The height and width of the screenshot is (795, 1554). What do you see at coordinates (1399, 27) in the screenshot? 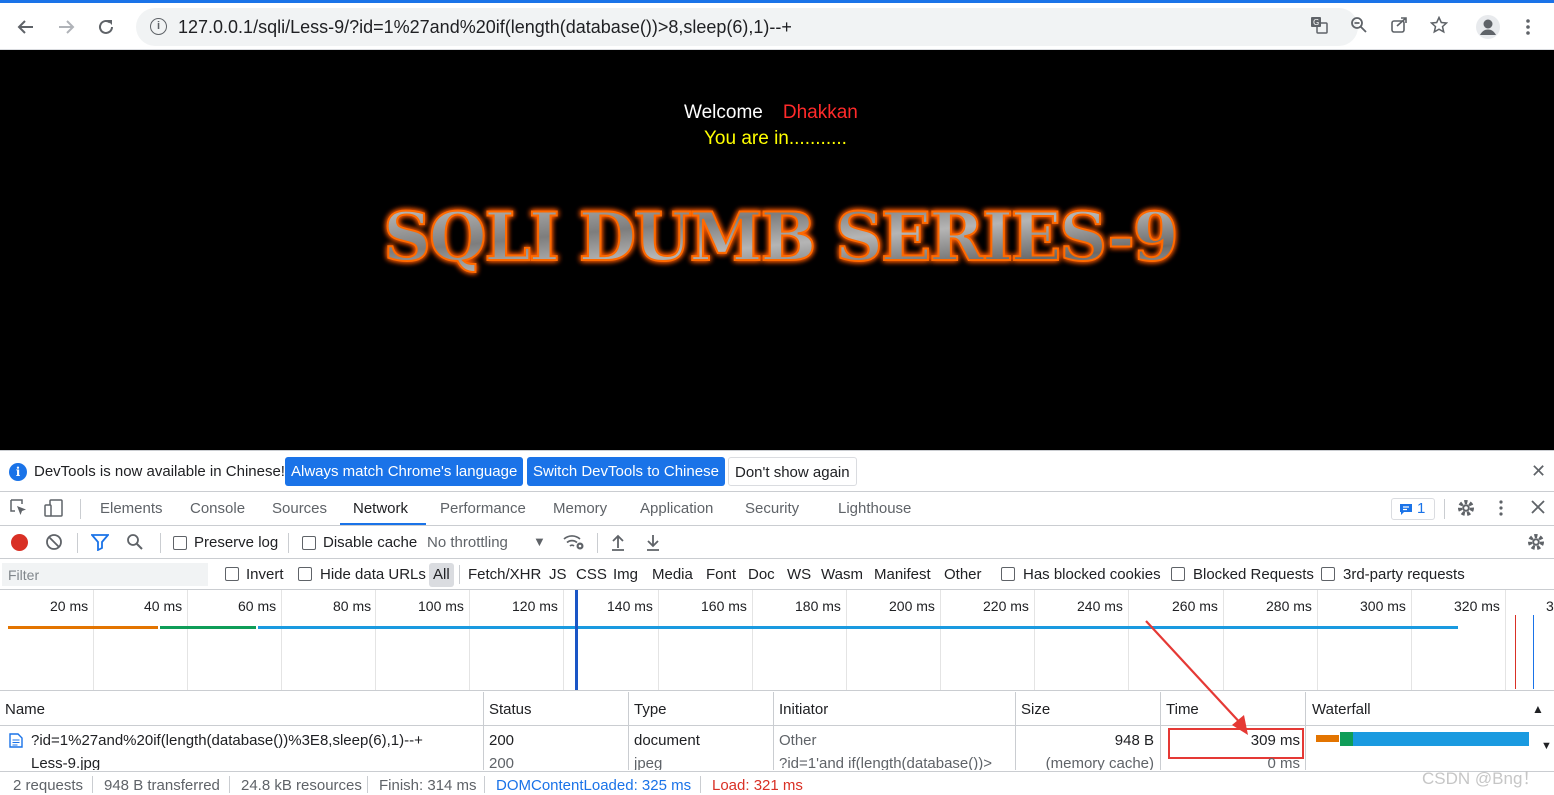
I see `share-icon` at bounding box center [1399, 27].